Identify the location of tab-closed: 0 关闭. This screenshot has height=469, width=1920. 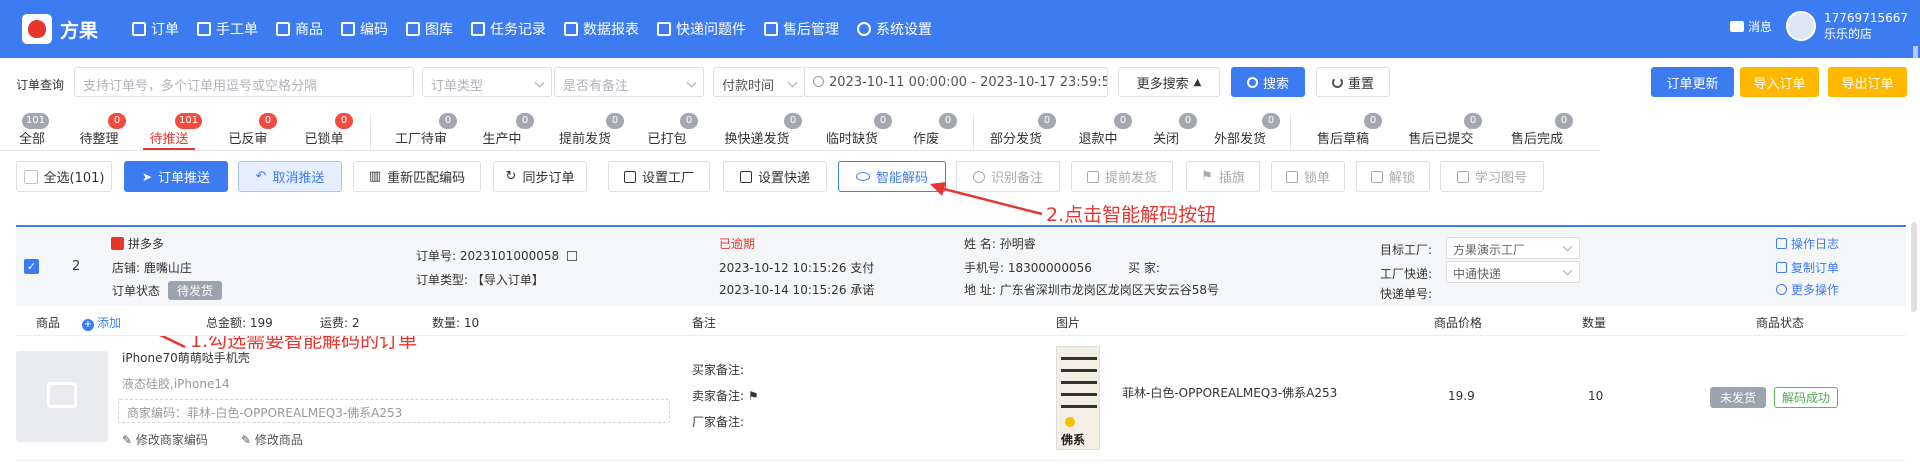
(1171, 131).